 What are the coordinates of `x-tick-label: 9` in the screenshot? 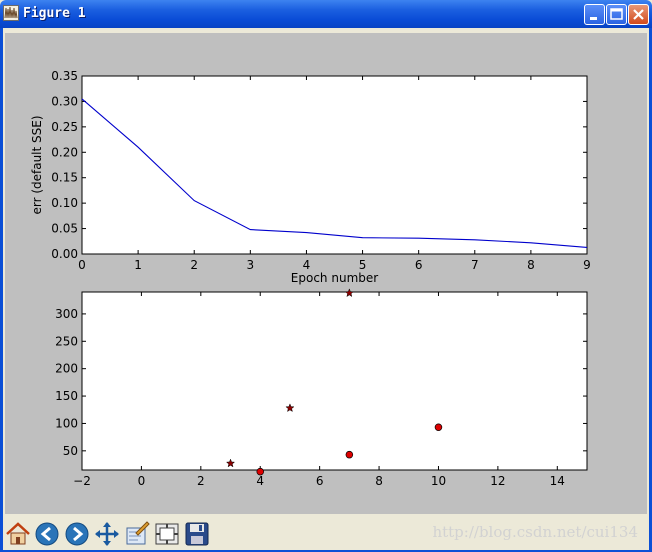 It's located at (587, 265).